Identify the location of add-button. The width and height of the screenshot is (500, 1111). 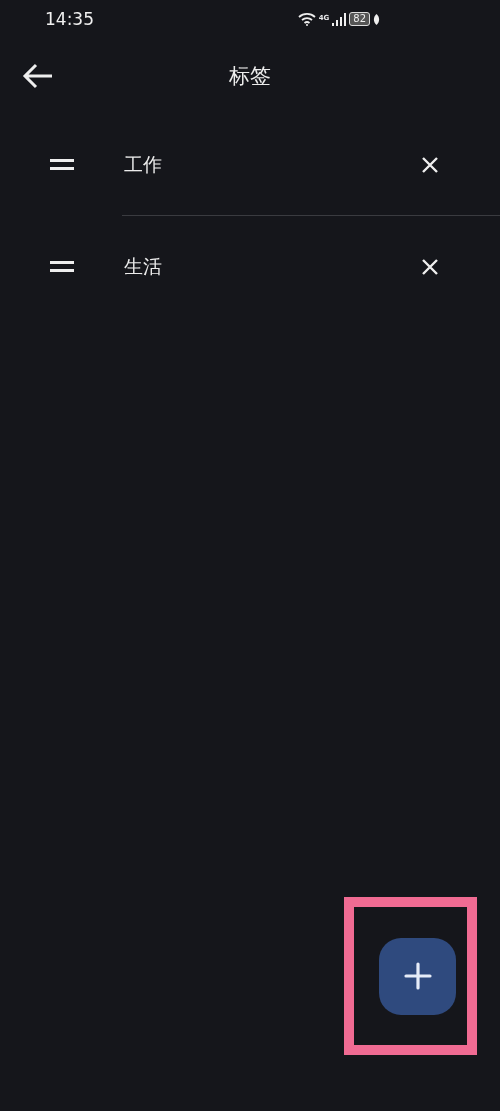
(417, 976).